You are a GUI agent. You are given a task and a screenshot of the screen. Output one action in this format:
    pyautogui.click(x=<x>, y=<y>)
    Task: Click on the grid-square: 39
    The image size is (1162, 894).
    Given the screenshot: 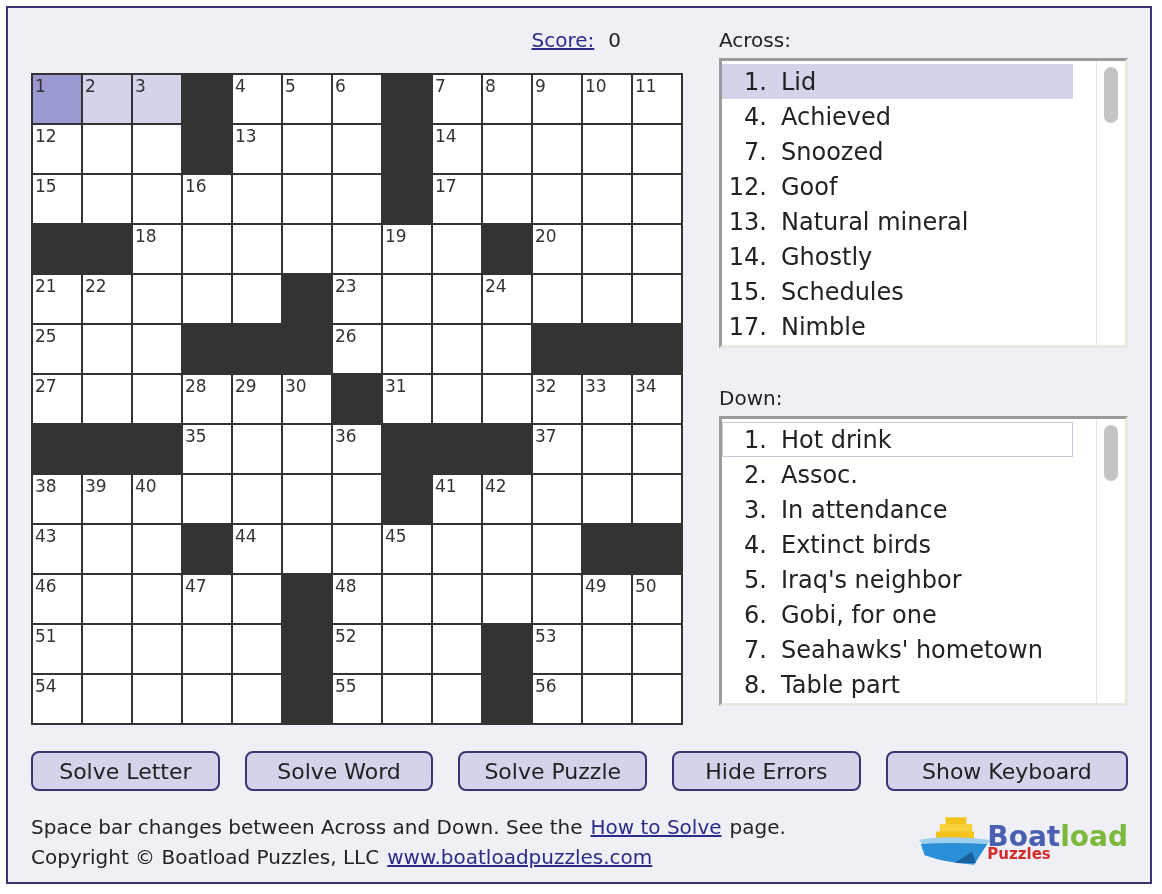 What is the action you would take?
    pyautogui.click(x=107, y=499)
    